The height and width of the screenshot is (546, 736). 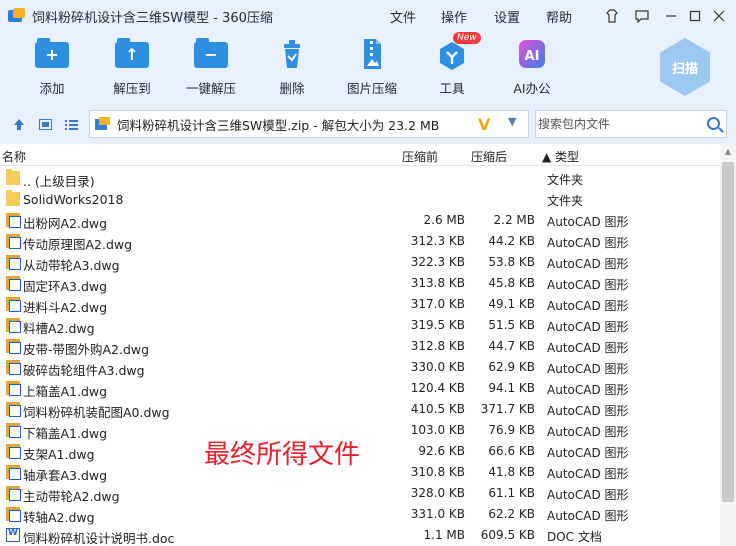 I want to click on tools-button: New 工具, so click(x=452, y=67).